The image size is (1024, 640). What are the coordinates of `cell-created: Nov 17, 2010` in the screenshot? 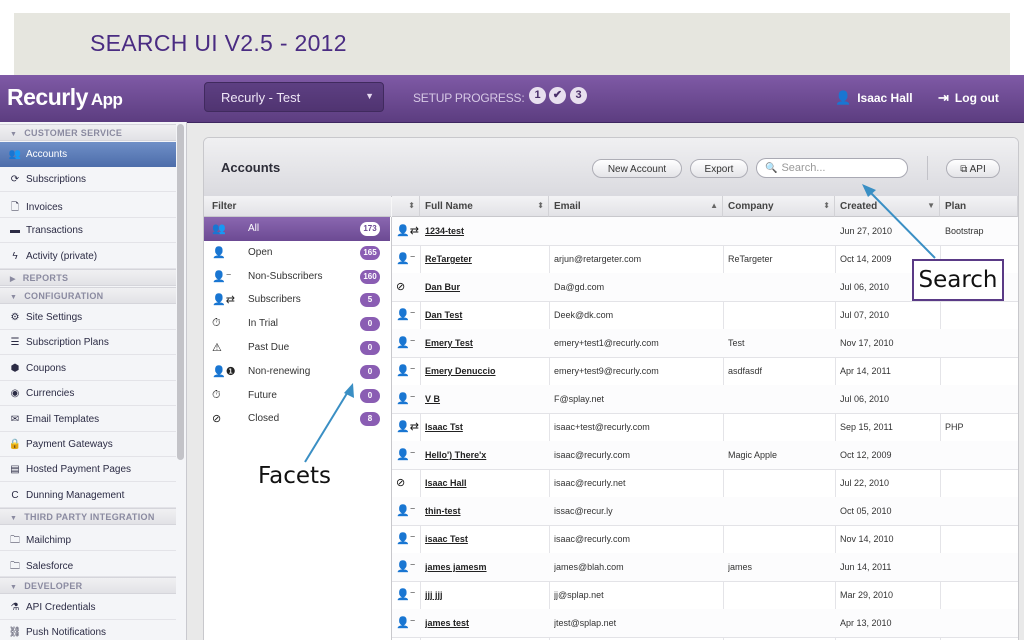 It's located at (867, 343).